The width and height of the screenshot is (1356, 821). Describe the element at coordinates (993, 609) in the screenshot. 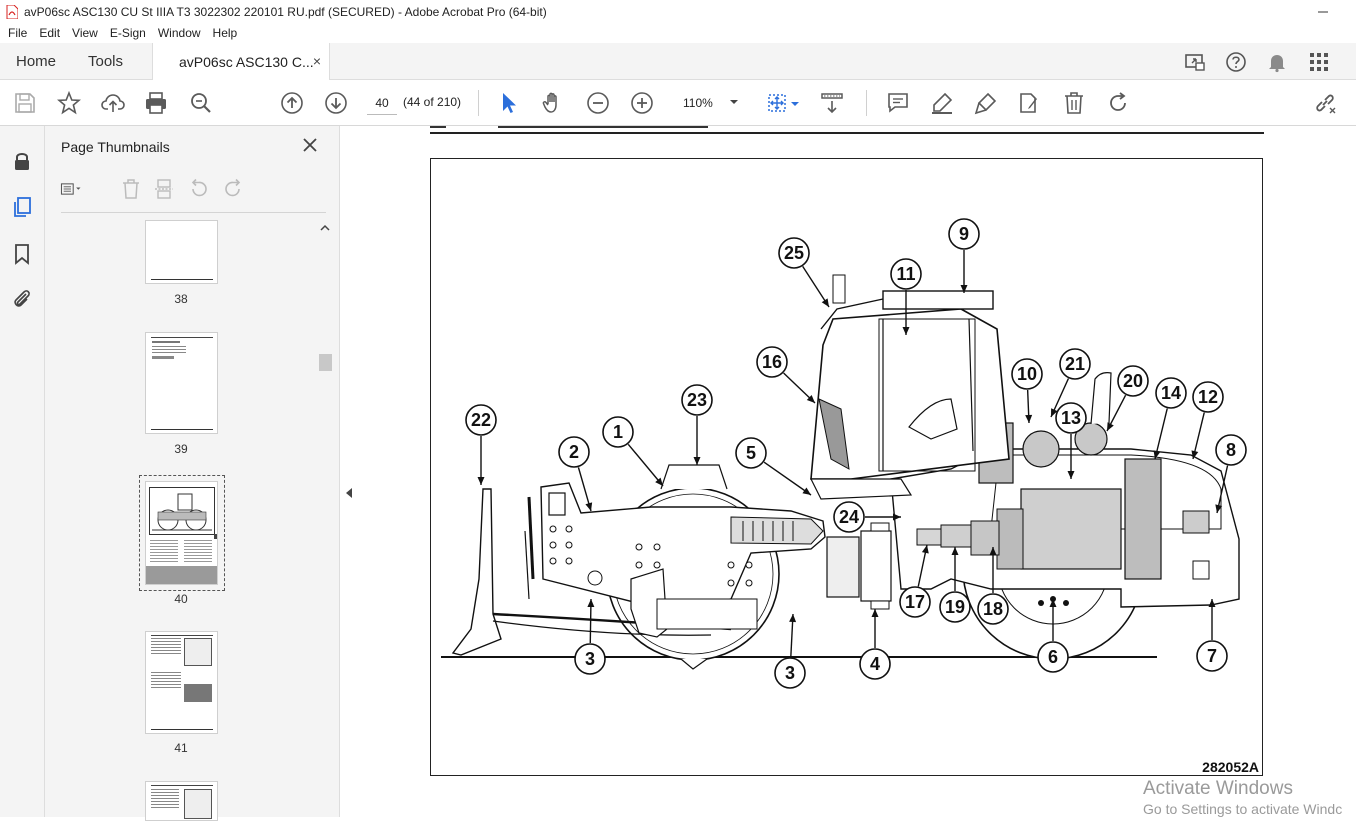

I see `callout-number: 18` at that location.